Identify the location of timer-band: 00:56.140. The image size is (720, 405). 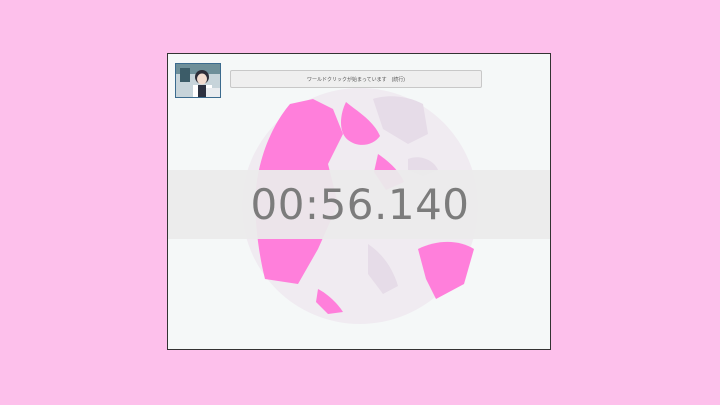
(359, 204).